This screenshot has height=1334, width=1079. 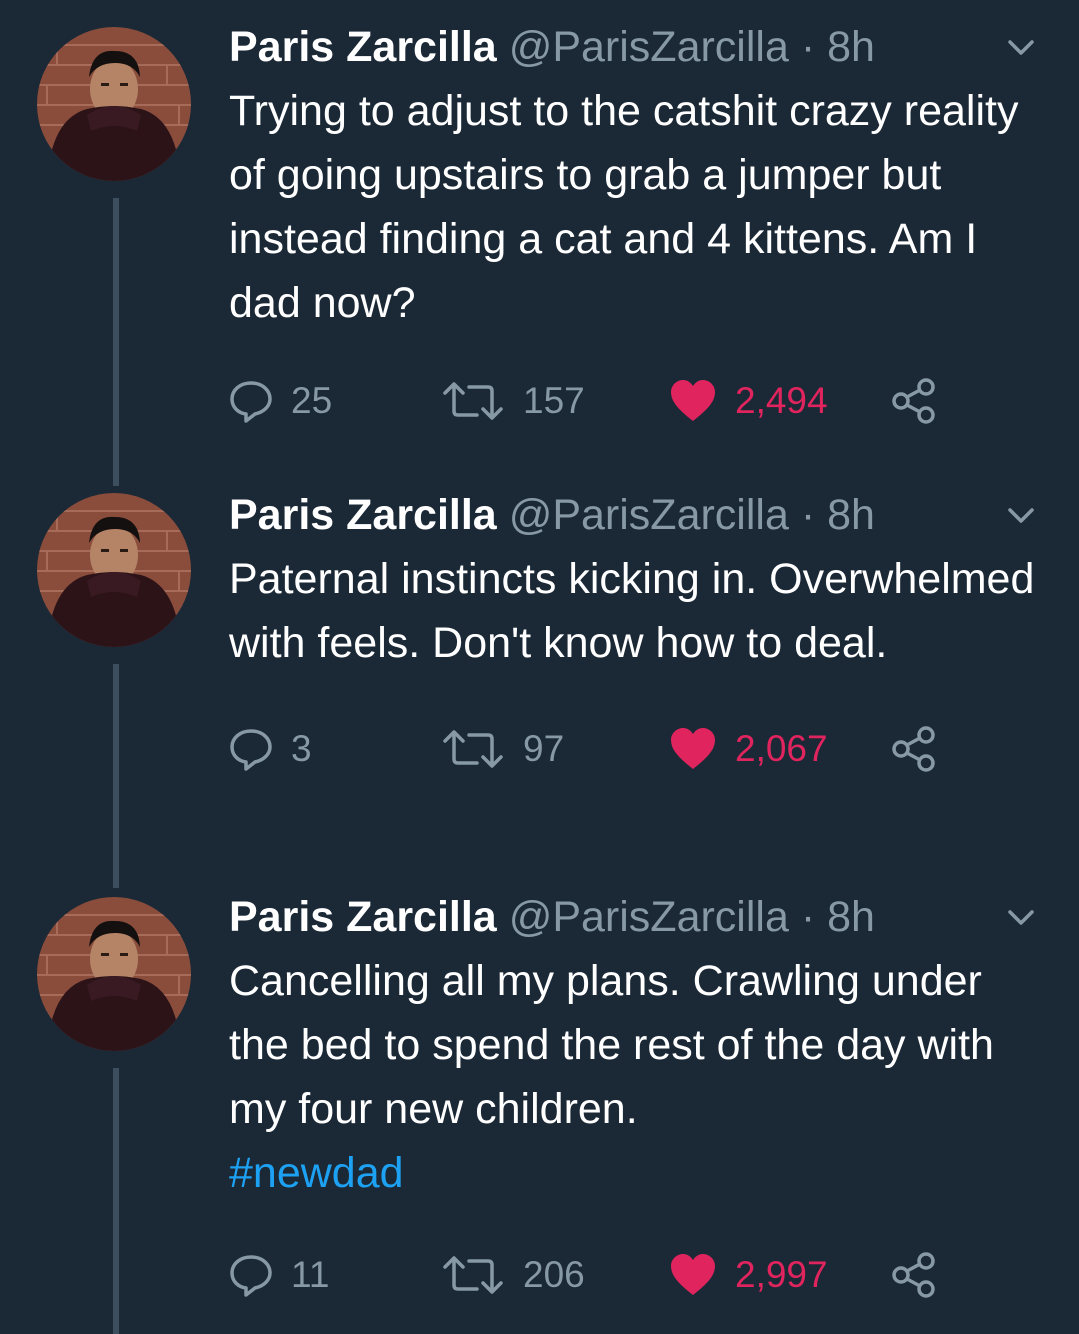 I want to click on like-button: 2,494, so click(x=748, y=401).